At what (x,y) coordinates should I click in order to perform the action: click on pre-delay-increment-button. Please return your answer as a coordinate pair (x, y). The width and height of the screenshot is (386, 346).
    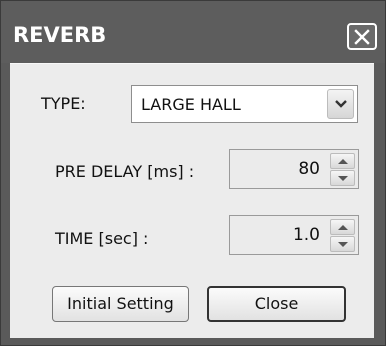
    Looking at the image, I should click on (342, 161).